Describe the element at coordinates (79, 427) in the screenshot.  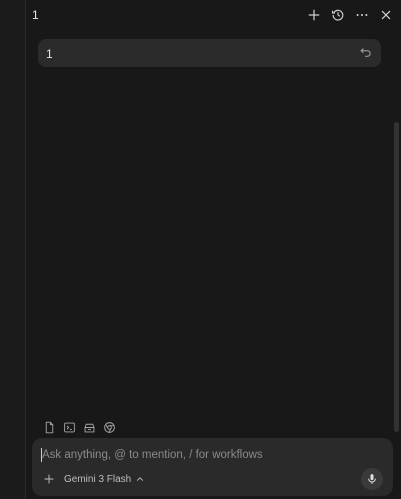
I see `context-tools` at that location.